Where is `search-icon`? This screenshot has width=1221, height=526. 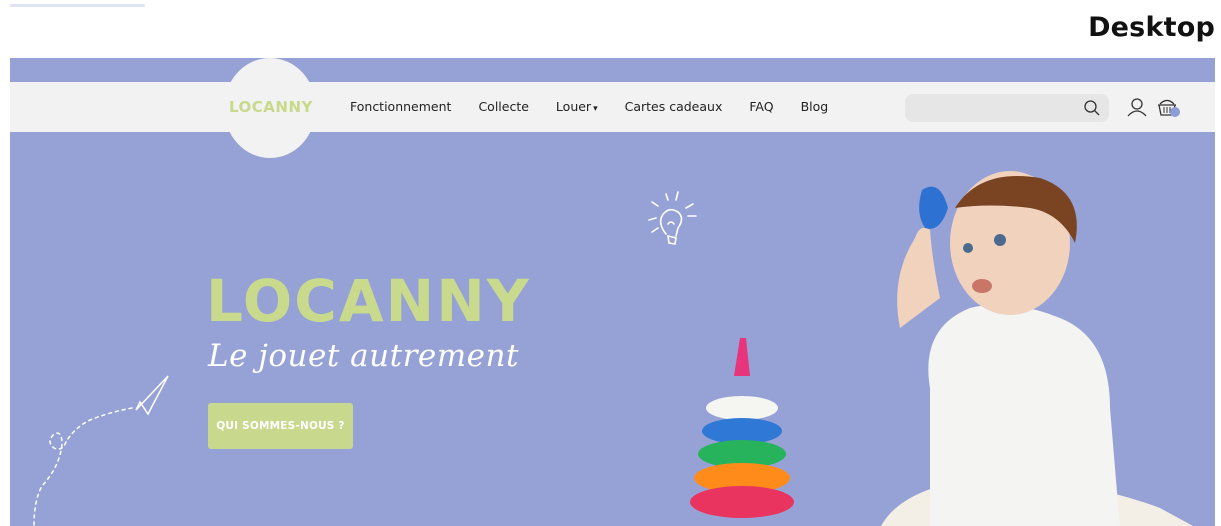
search-icon is located at coordinates (1092, 108).